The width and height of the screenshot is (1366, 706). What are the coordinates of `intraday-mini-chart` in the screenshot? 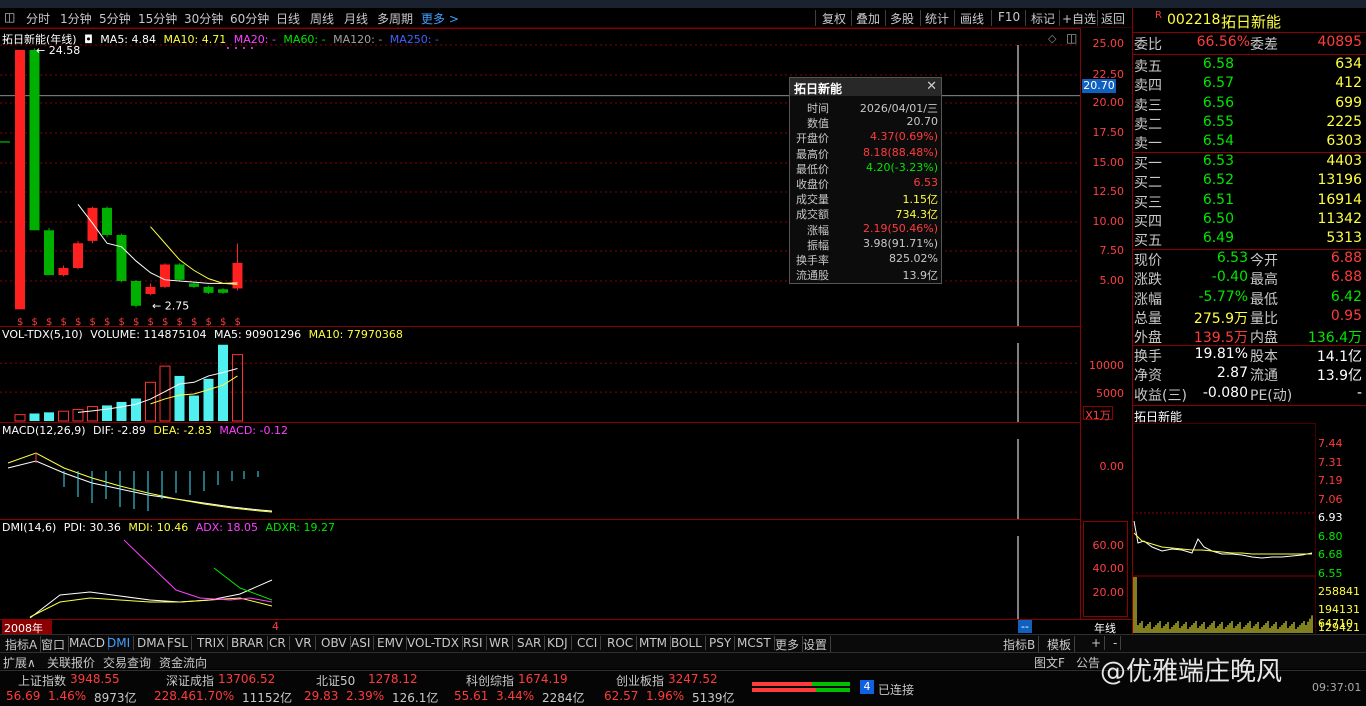 It's located at (1224, 529).